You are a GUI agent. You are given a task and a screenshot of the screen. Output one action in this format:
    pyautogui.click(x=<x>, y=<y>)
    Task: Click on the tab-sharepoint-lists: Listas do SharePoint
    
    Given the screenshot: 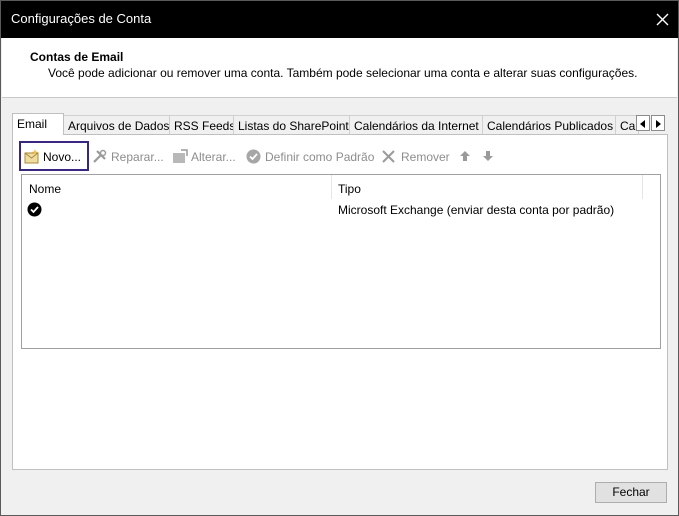 What is the action you would take?
    pyautogui.click(x=291, y=125)
    